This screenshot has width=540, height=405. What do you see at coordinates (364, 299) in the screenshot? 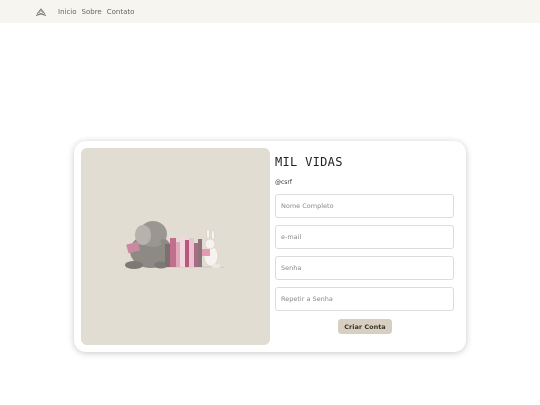
I see `confirm-password-input` at bounding box center [364, 299].